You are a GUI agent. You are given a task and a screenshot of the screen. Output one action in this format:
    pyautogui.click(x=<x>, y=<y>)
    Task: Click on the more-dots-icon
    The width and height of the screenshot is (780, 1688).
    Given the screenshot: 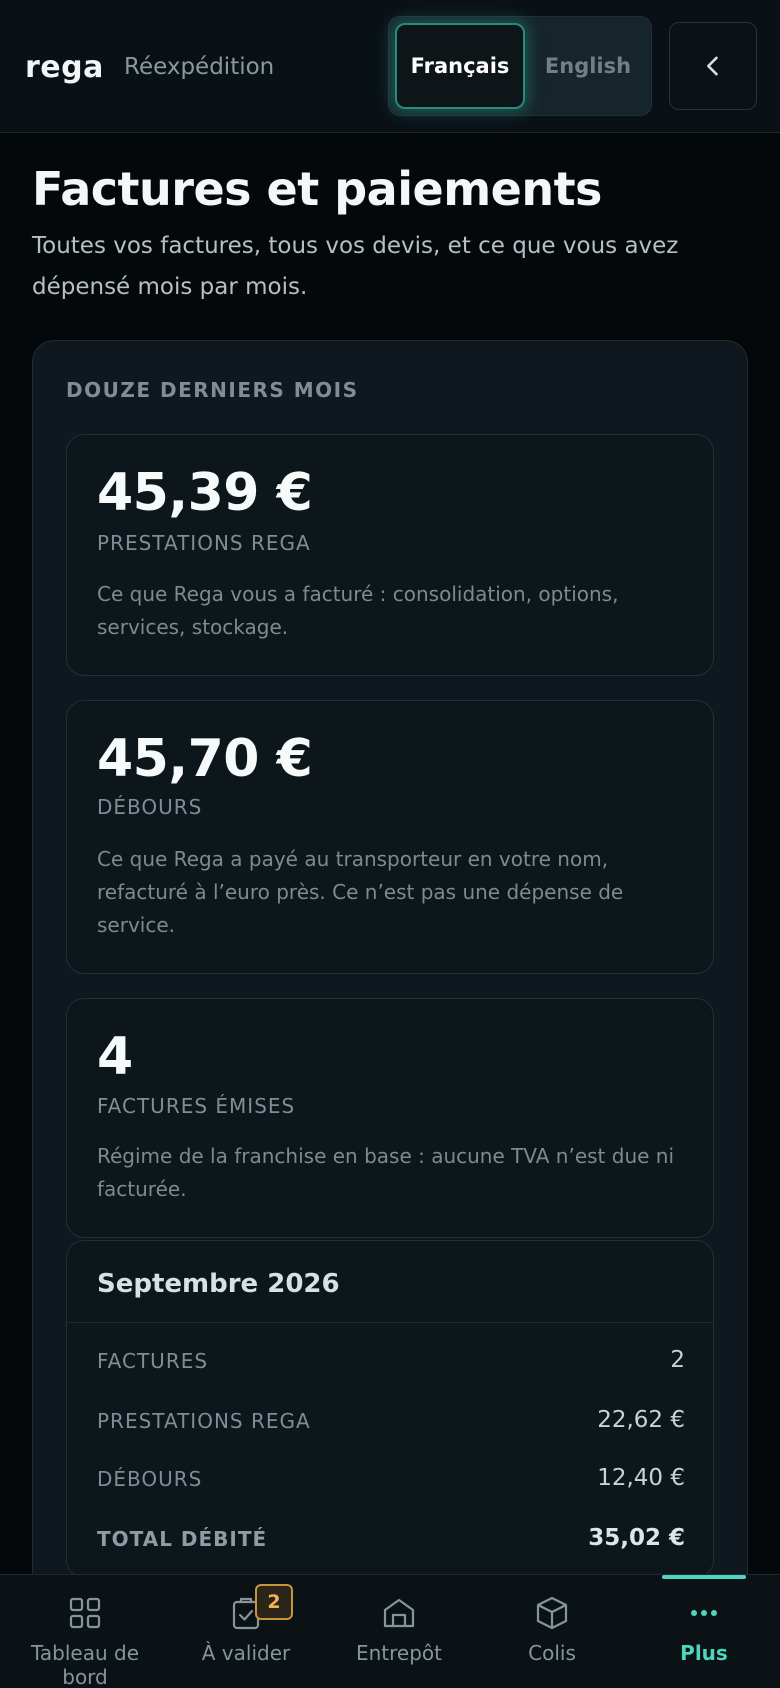 What is the action you would take?
    pyautogui.click(x=704, y=1613)
    